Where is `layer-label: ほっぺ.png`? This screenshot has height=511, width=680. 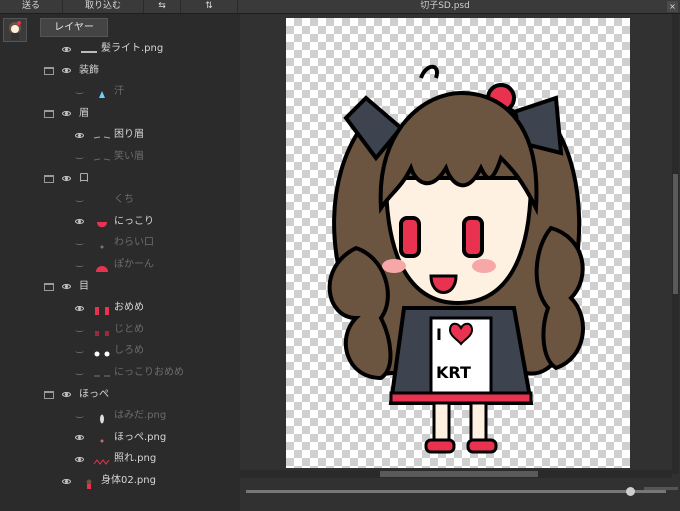 layer-label: ほっぺ.png is located at coordinates (140, 437).